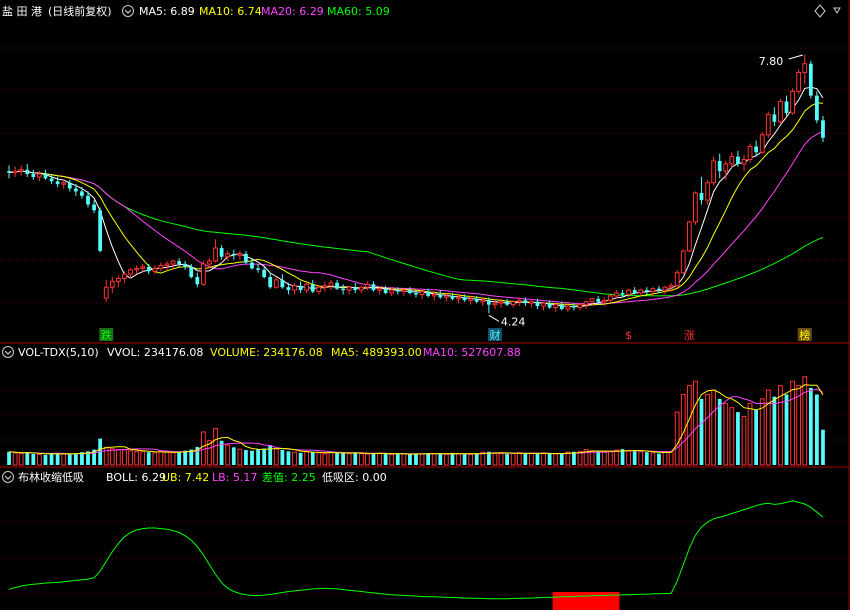 The height and width of the screenshot is (610, 850). What do you see at coordinates (354, 477) in the screenshot?
I see `low-buy-legend: 低吸区: 0.00` at bounding box center [354, 477].